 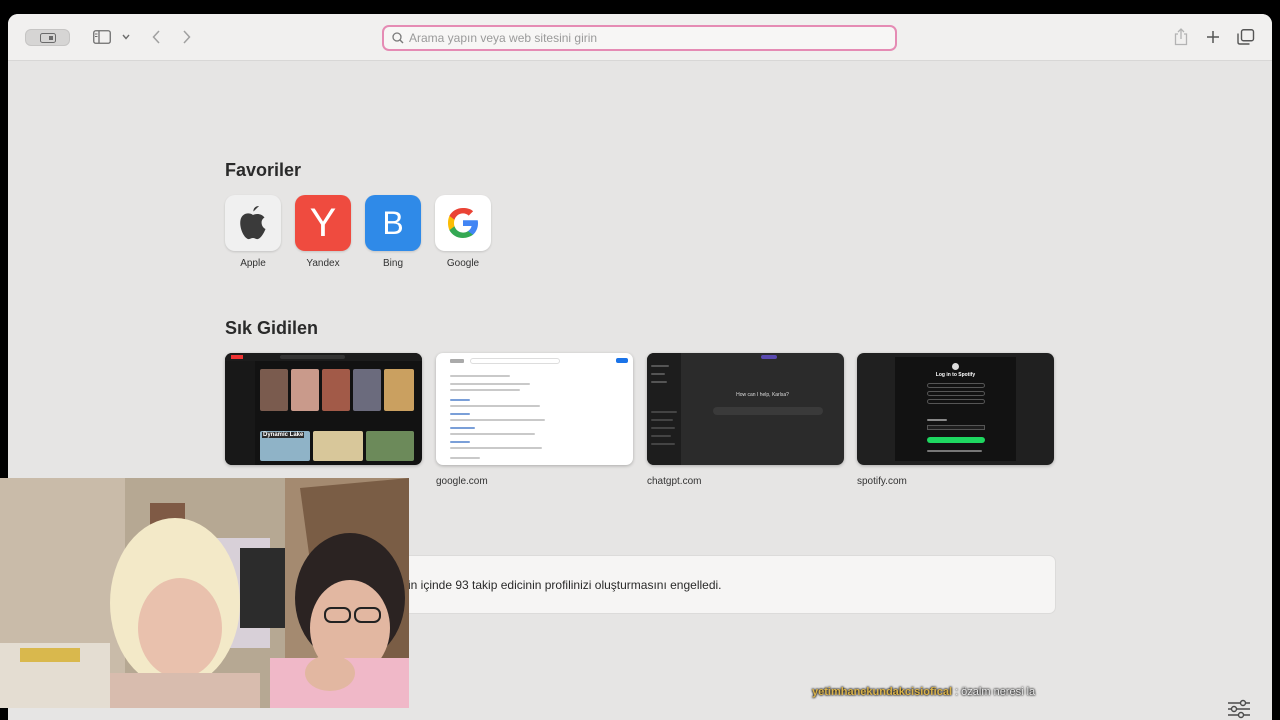 I want to click on chevron-left-icon, so click(x=156, y=37).